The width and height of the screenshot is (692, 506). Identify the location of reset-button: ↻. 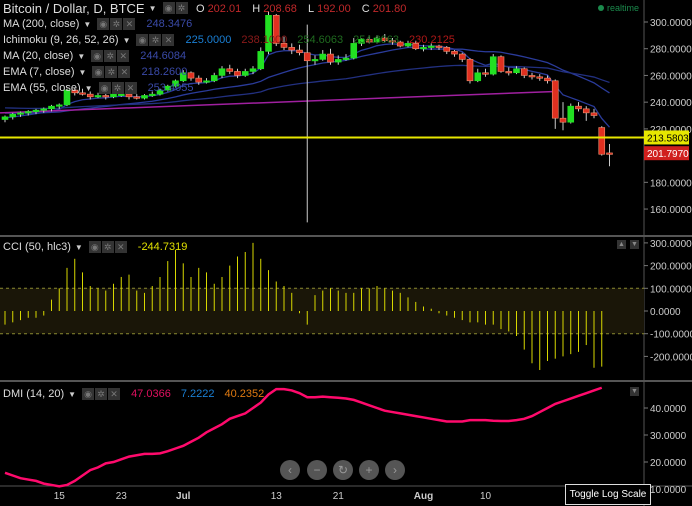
(343, 470).